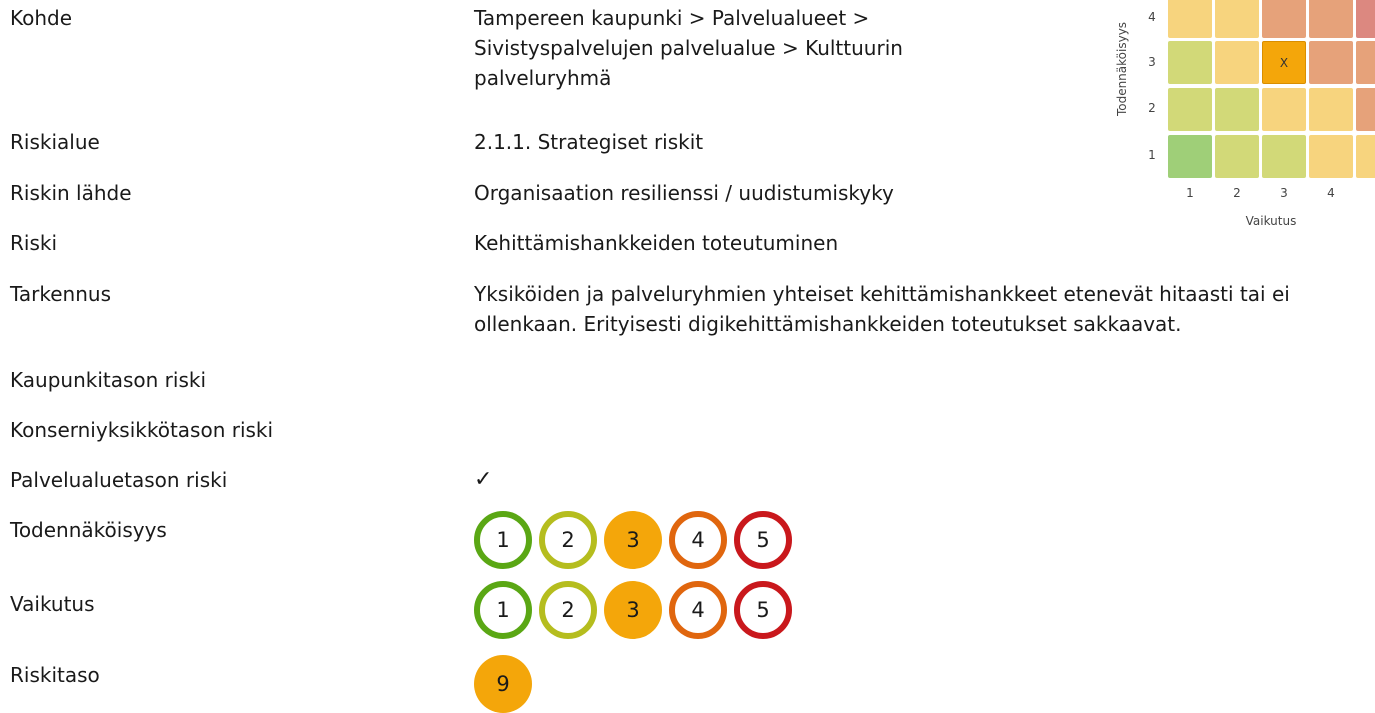 This screenshot has width=1375, height=713. I want to click on field-label-kohde: Kohde, so click(41, 18).